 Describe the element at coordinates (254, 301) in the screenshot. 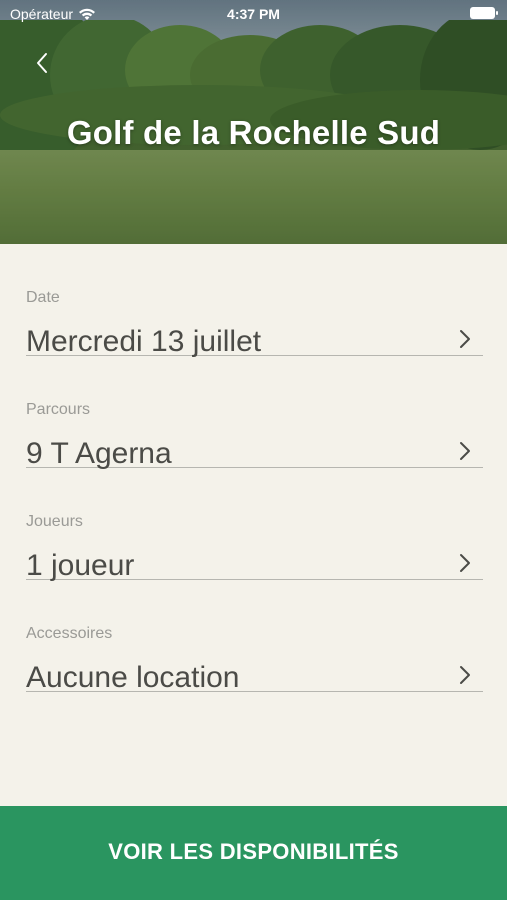

I see `date-row: Date Mercredi 13 juillet` at that location.